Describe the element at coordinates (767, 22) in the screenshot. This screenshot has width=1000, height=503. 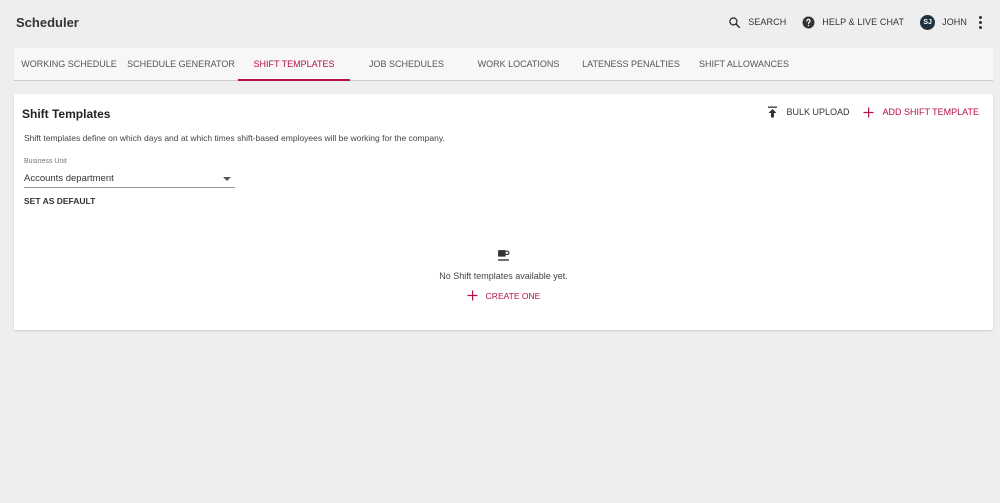
I see `search-label: SEARCH` at that location.